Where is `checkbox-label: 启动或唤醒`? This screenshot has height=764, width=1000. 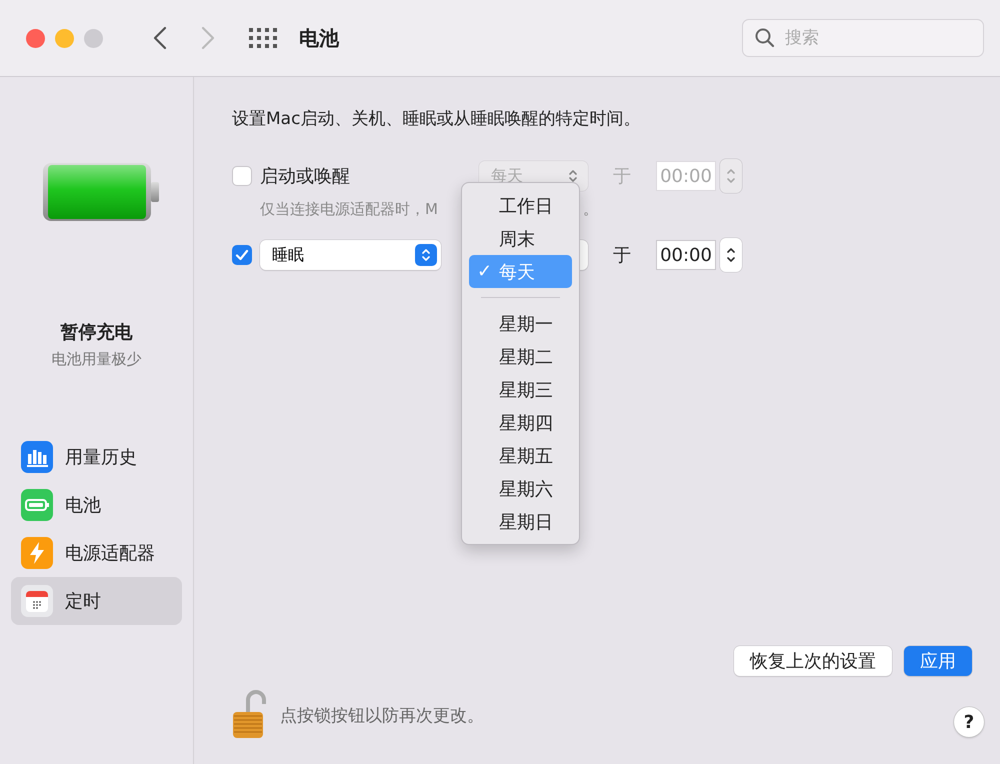
checkbox-label: 启动或唤醒 is located at coordinates (305, 176).